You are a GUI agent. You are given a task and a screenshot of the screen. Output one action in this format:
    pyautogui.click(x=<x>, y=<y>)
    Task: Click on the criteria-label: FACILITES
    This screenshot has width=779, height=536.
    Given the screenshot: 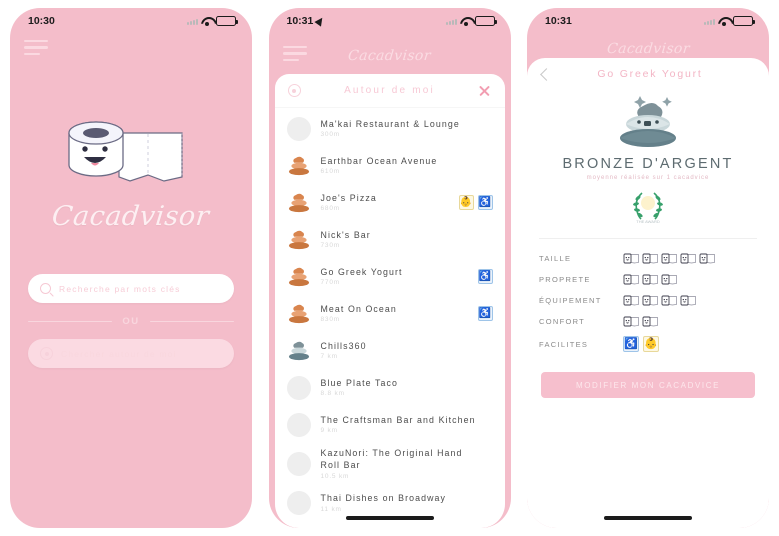 What is the action you would take?
    pyautogui.click(x=564, y=344)
    